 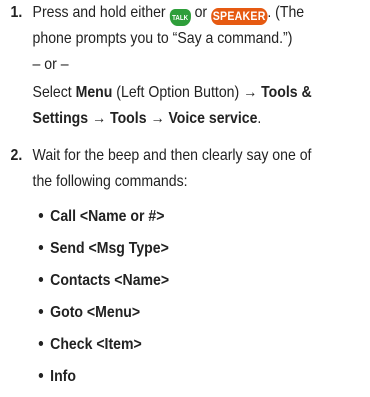 What do you see at coordinates (157, 118) in the screenshot?
I see `arrow-3: →` at bounding box center [157, 118].